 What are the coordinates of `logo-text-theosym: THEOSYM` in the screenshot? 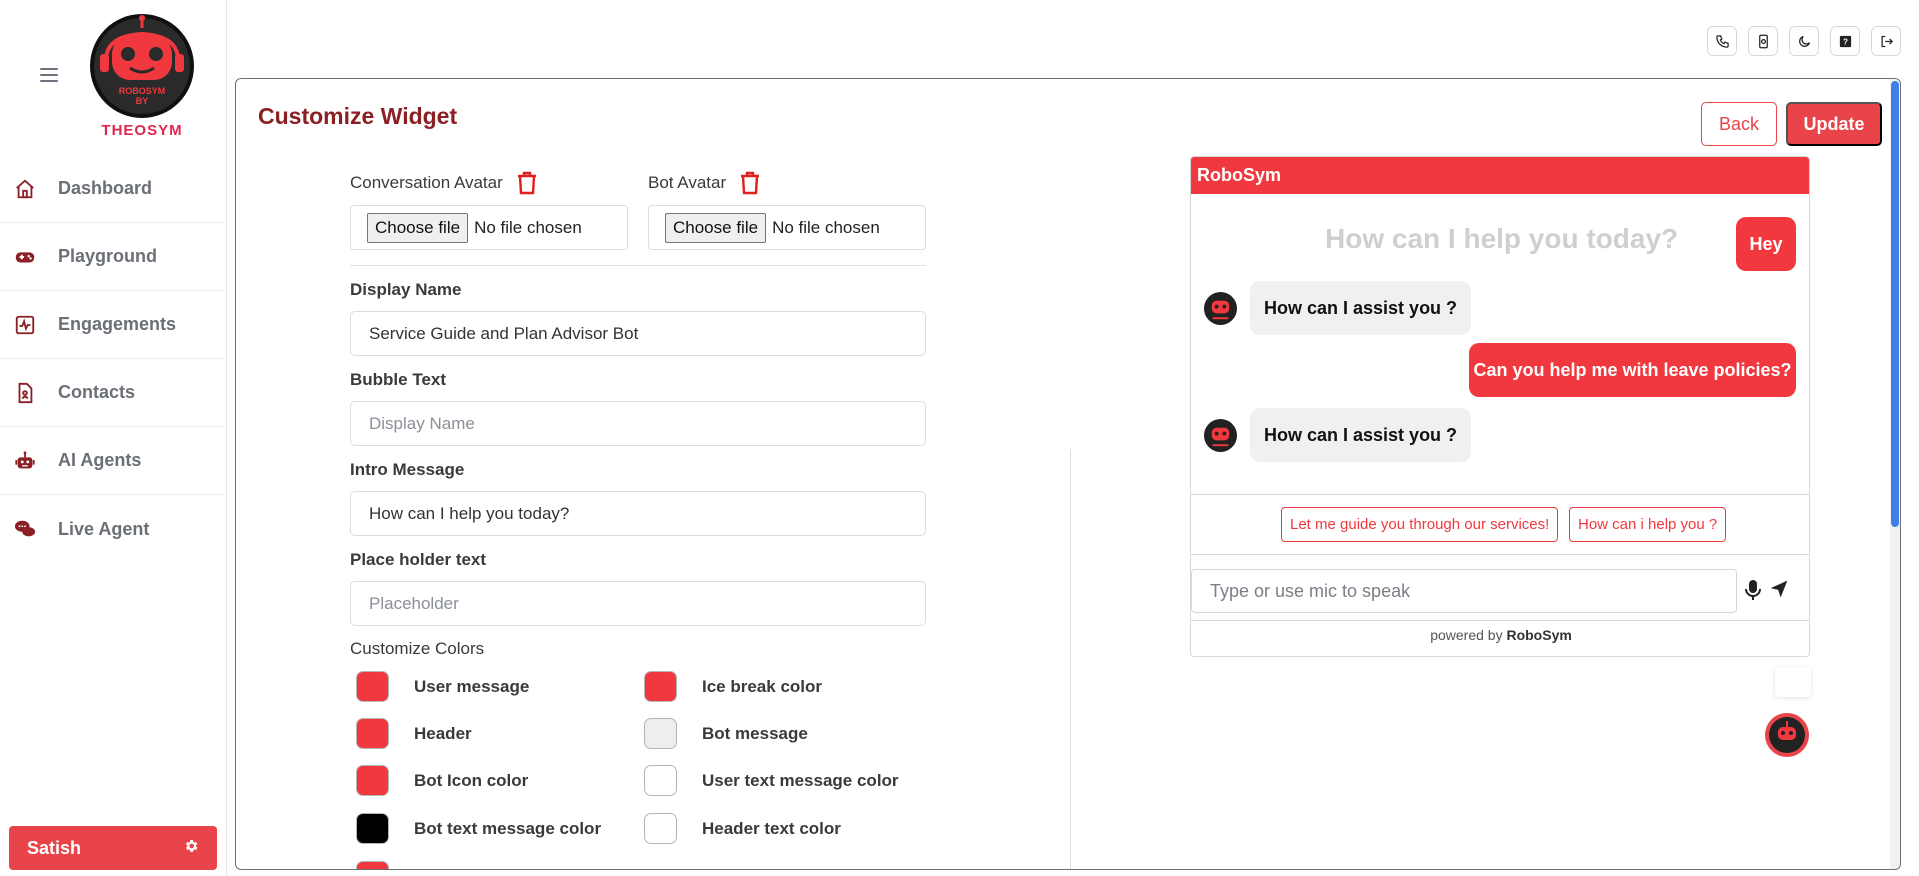 It's located at (141, 130).